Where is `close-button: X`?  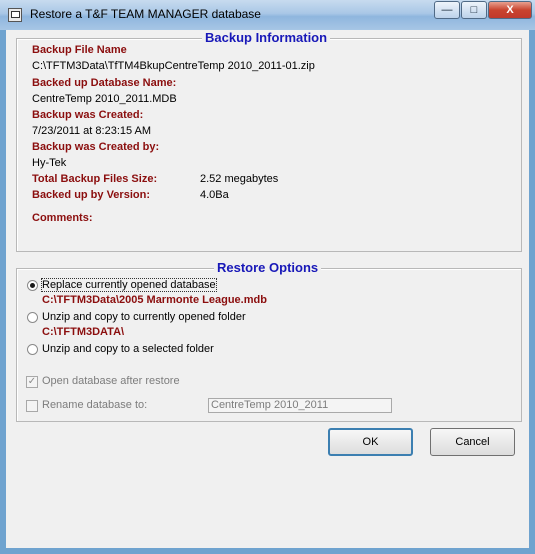
close-button: X is located at coordinates (510, 10).